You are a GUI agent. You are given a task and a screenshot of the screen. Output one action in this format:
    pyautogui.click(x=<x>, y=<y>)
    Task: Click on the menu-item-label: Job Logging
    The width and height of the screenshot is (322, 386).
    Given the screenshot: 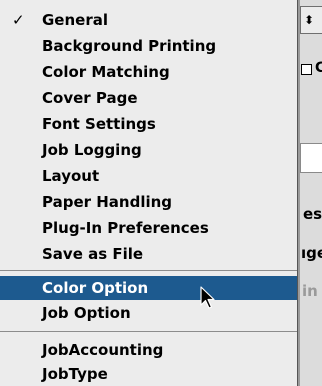 What is the action you would take?
    pyautogui.click(x=92, y=150)
    